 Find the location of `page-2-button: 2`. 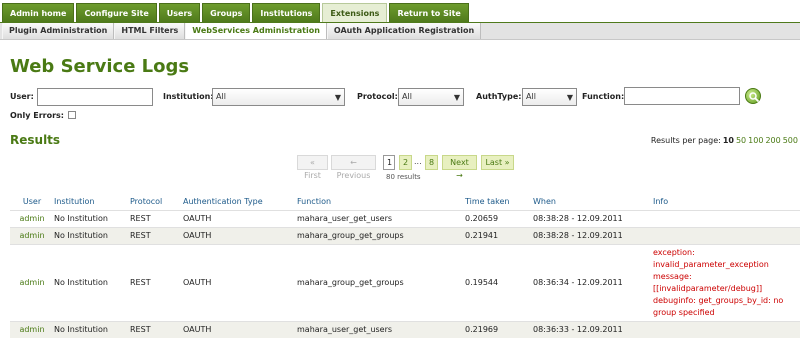

page-2-button: 2 is located at coordinates (405, 162).